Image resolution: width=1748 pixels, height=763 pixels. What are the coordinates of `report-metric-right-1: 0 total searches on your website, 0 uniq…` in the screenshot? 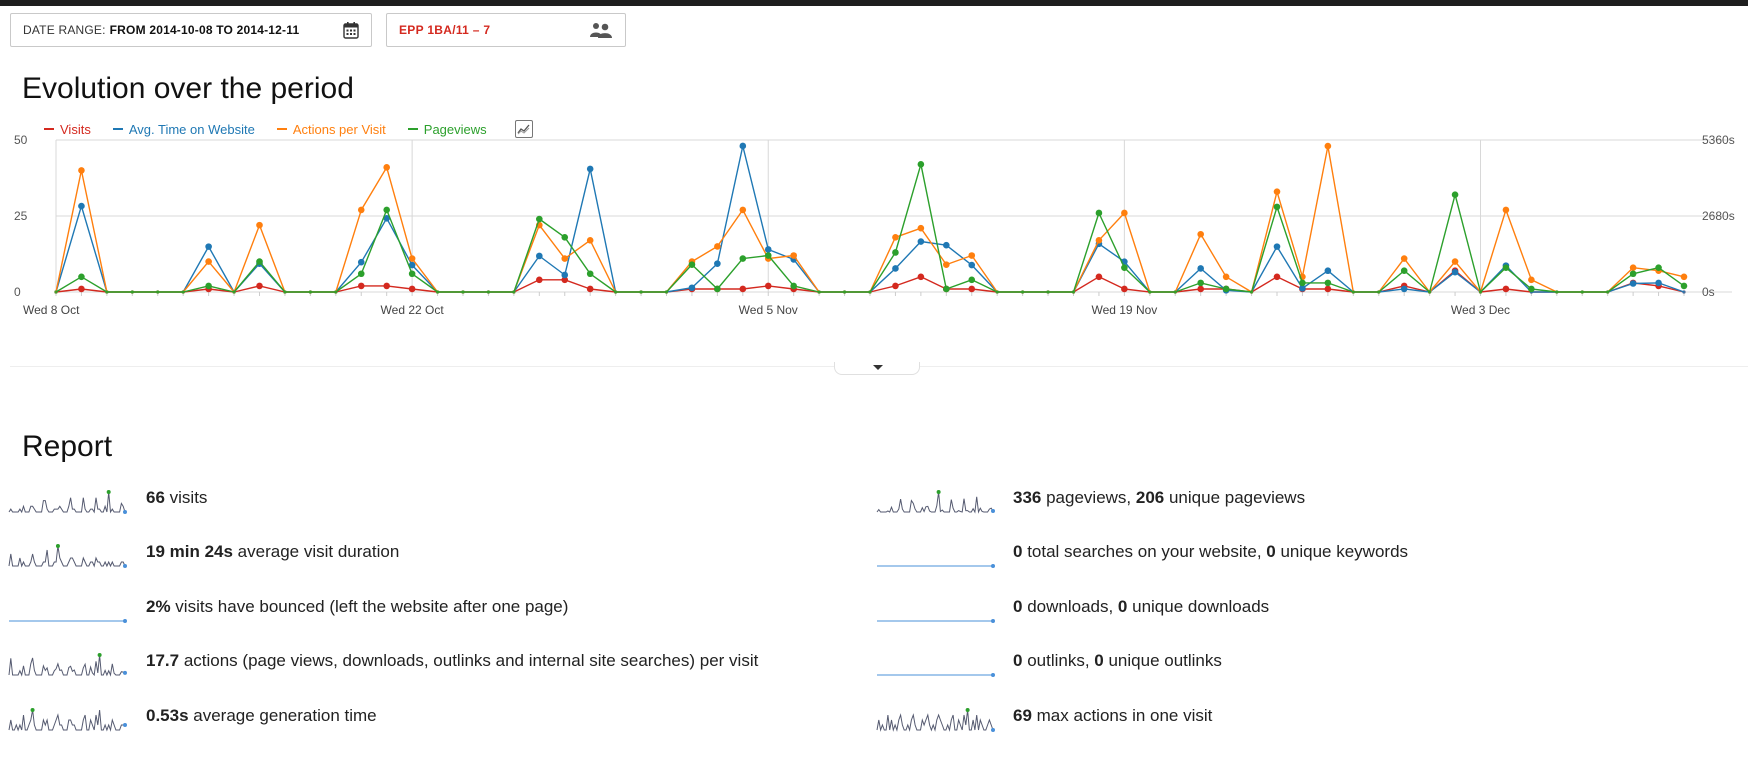 It's located at (1210, 552).